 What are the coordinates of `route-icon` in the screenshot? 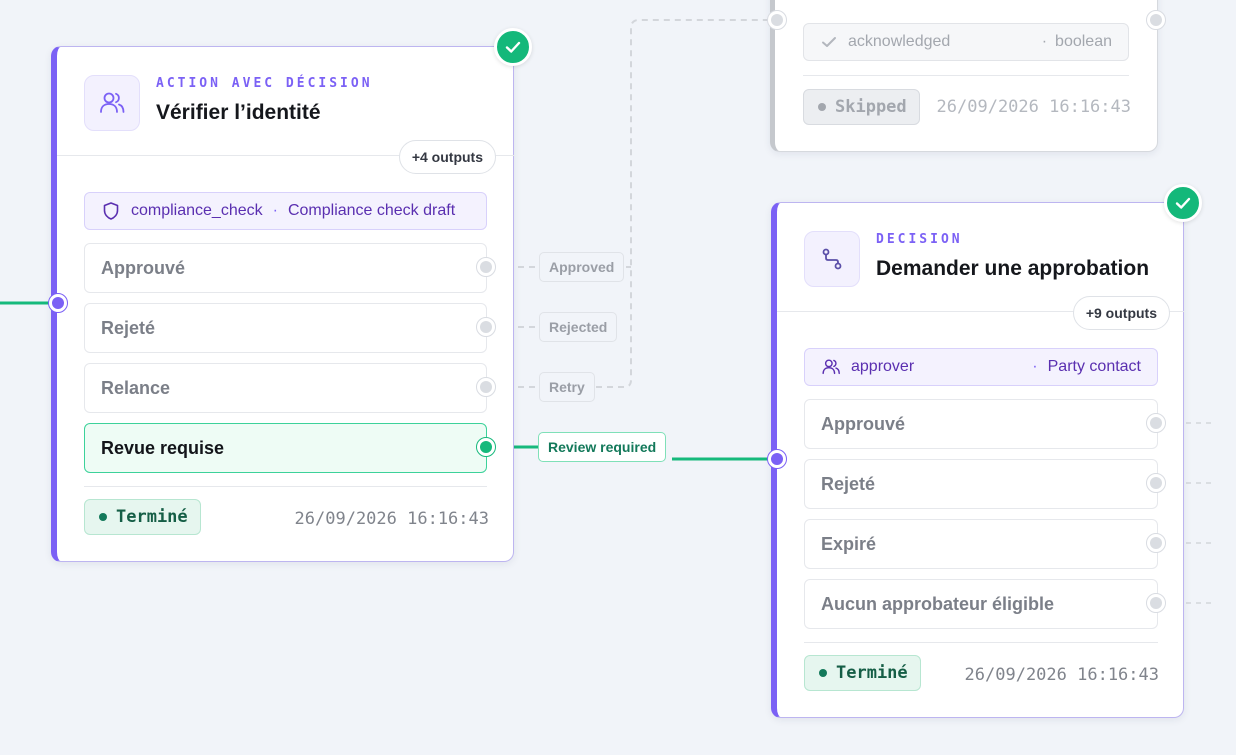 It's located at (832, 259).